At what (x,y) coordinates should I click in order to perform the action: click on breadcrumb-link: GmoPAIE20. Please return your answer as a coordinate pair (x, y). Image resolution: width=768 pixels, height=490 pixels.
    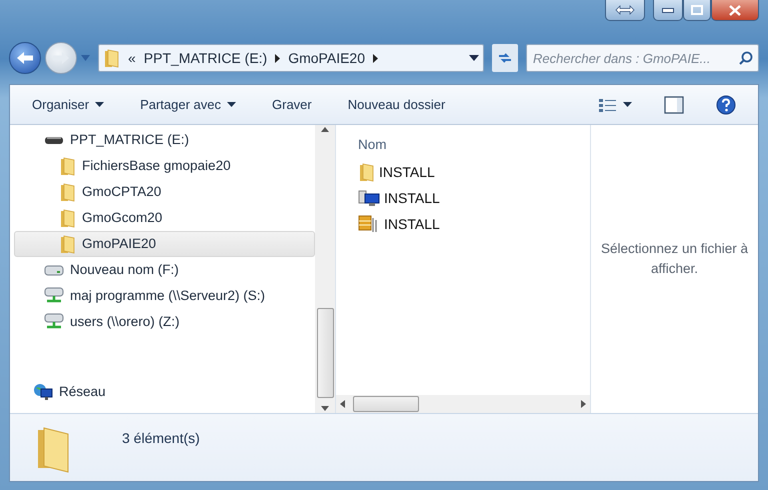
    Looking at the image, I should click on (326, 58).